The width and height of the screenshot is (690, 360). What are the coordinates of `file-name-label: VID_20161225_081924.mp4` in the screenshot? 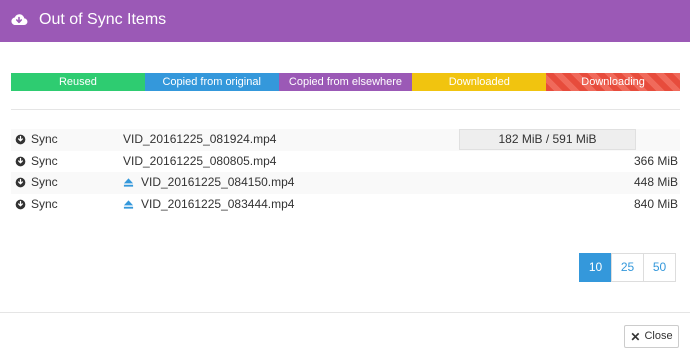 It's located at (200, 139).